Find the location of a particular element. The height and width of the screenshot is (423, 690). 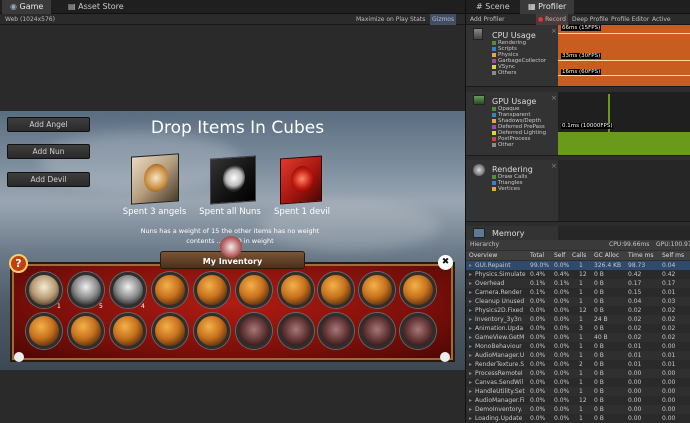

table-row: ▸ Overhead 0.1% 0.1% 1 0 B 0.17 0.17 is located at coordinates (578, 283).